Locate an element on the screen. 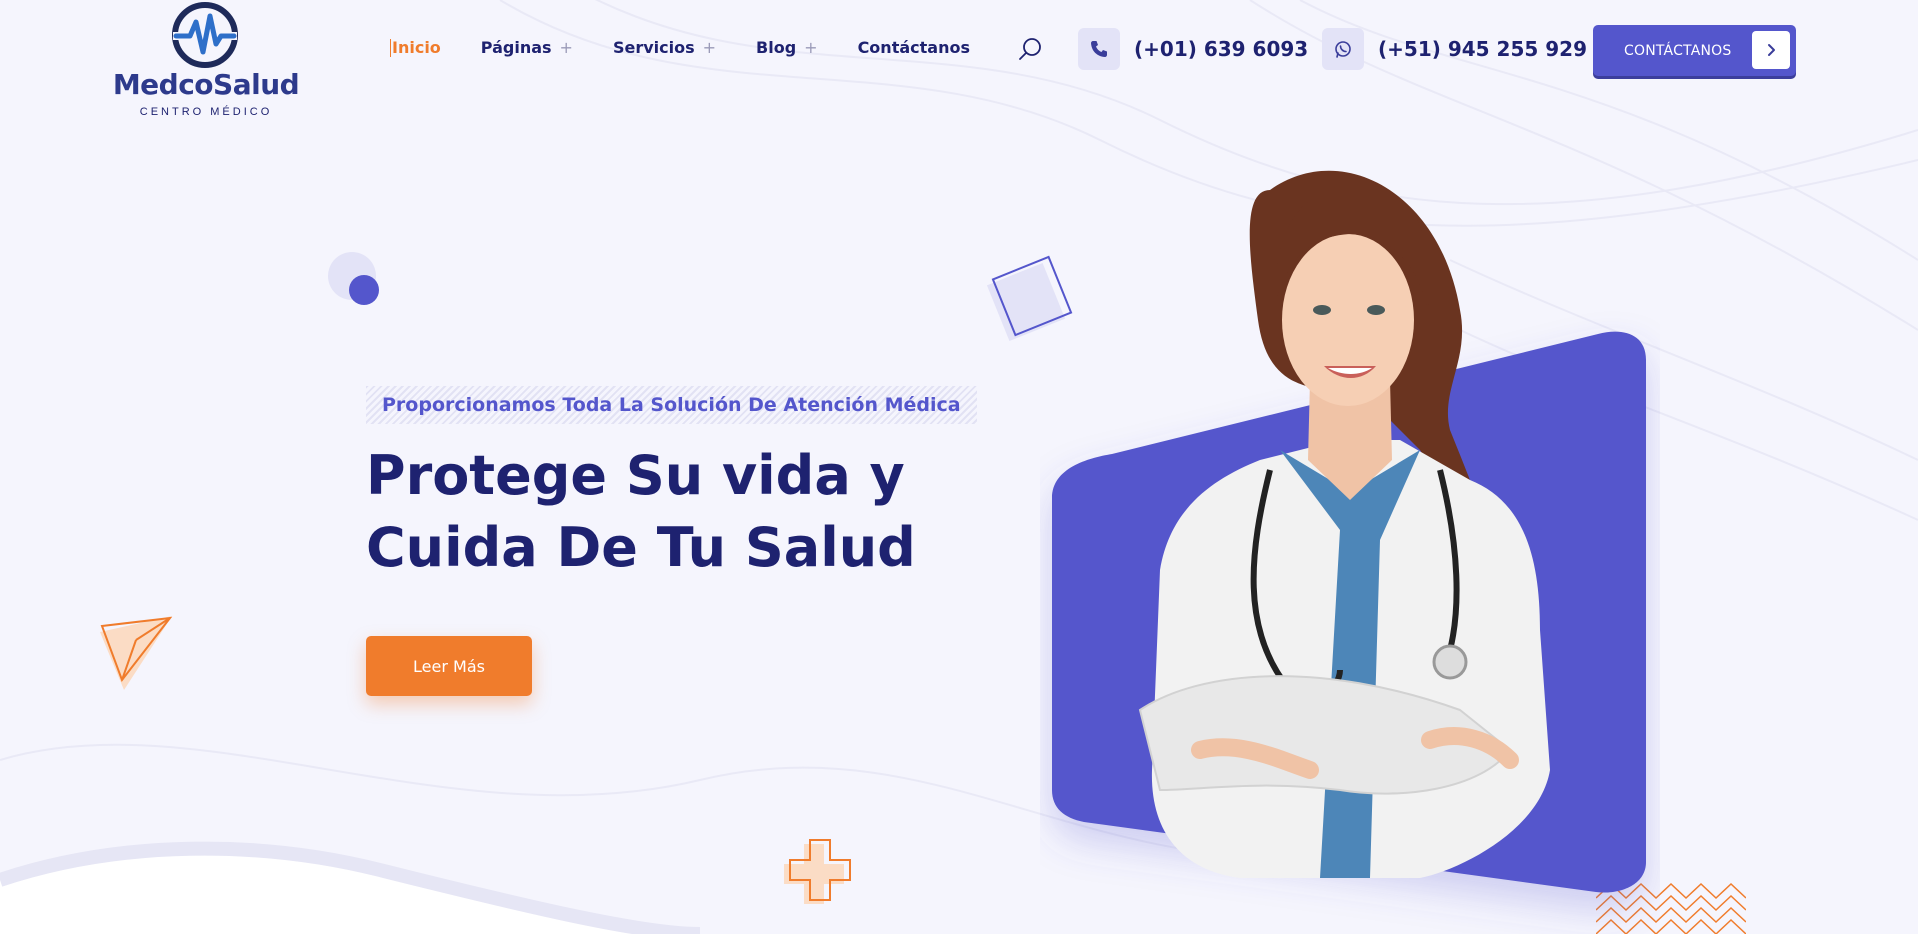 This screenshot has width=1918, height=934. whatsapp-icon is located at coordinates (1343, 49).